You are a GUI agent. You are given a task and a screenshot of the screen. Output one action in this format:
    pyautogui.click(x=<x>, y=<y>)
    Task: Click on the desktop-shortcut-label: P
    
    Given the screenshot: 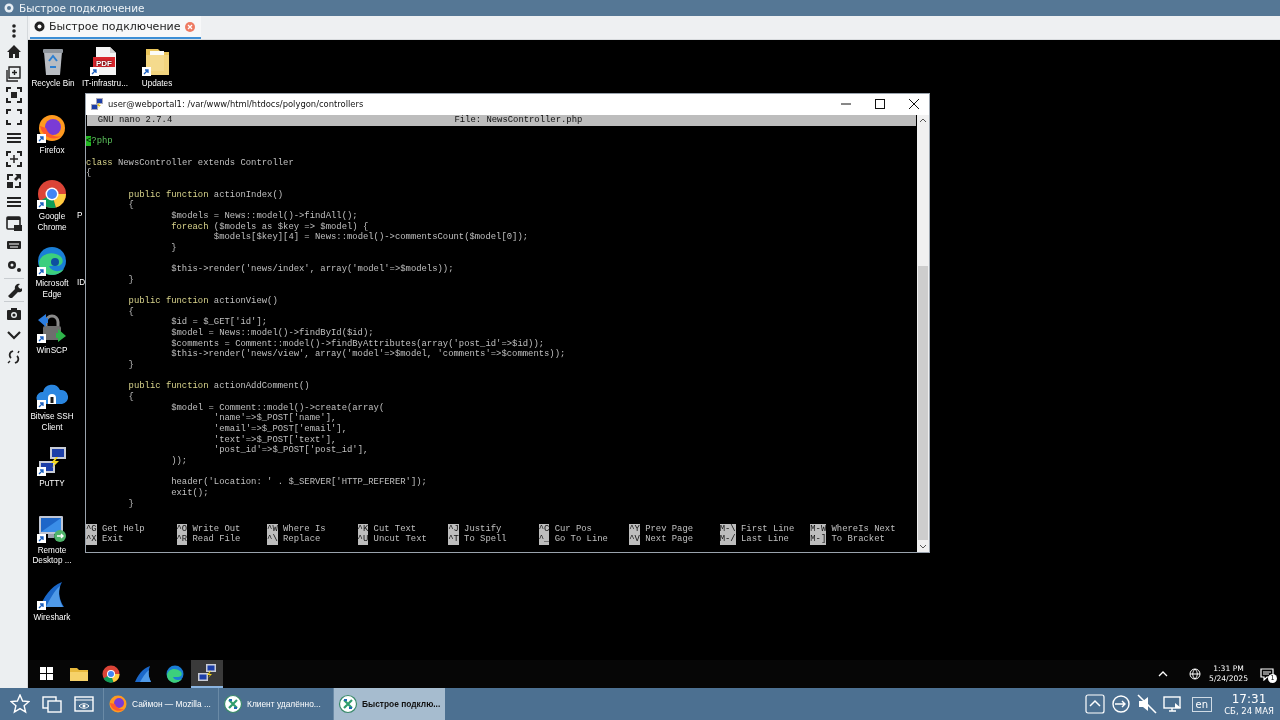 What is the action you would take?
    pyautogui.click(x=80, y=215)
    